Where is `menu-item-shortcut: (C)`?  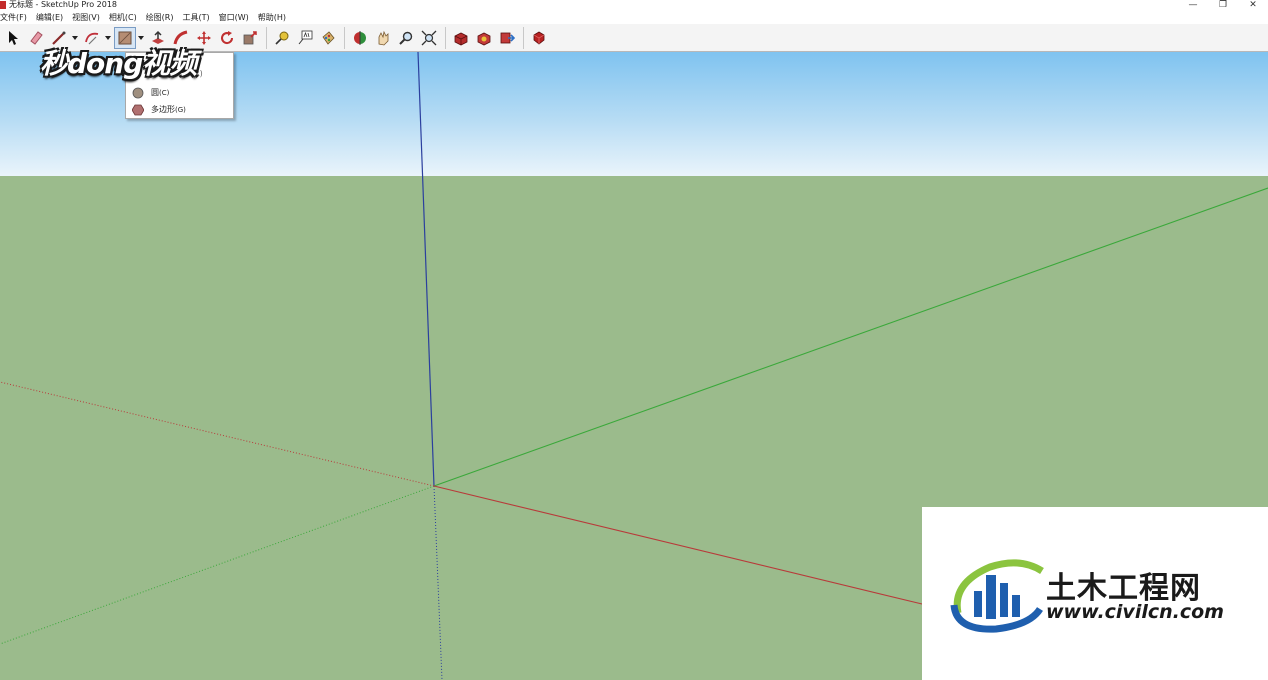 menu-item-shortcut: (C) is located at coordinates (164, 93).